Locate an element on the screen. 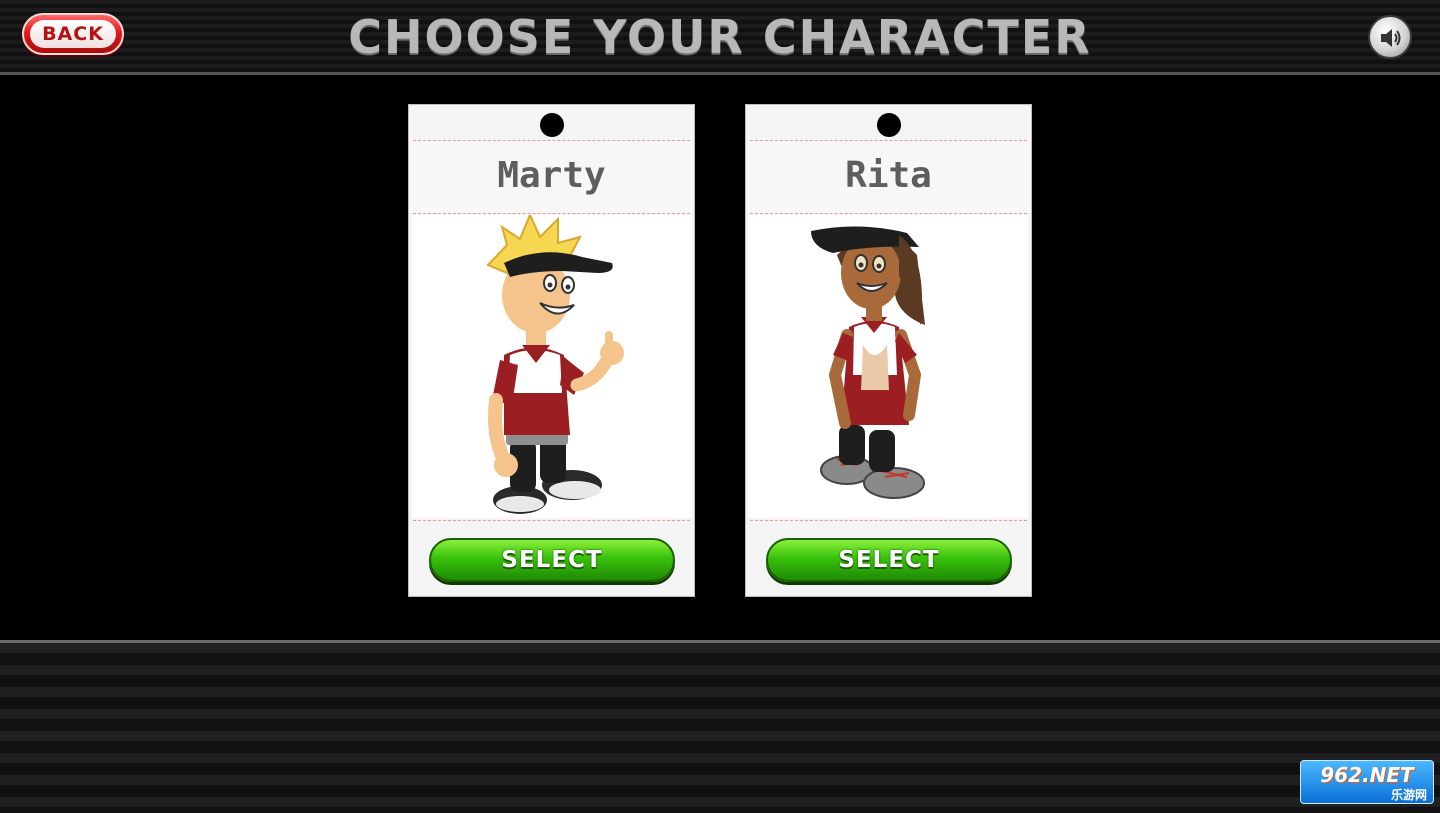 The height and width of the screenshot is (813, 1440). select-button-marty: SELECT is located at coordinates (552, 560).